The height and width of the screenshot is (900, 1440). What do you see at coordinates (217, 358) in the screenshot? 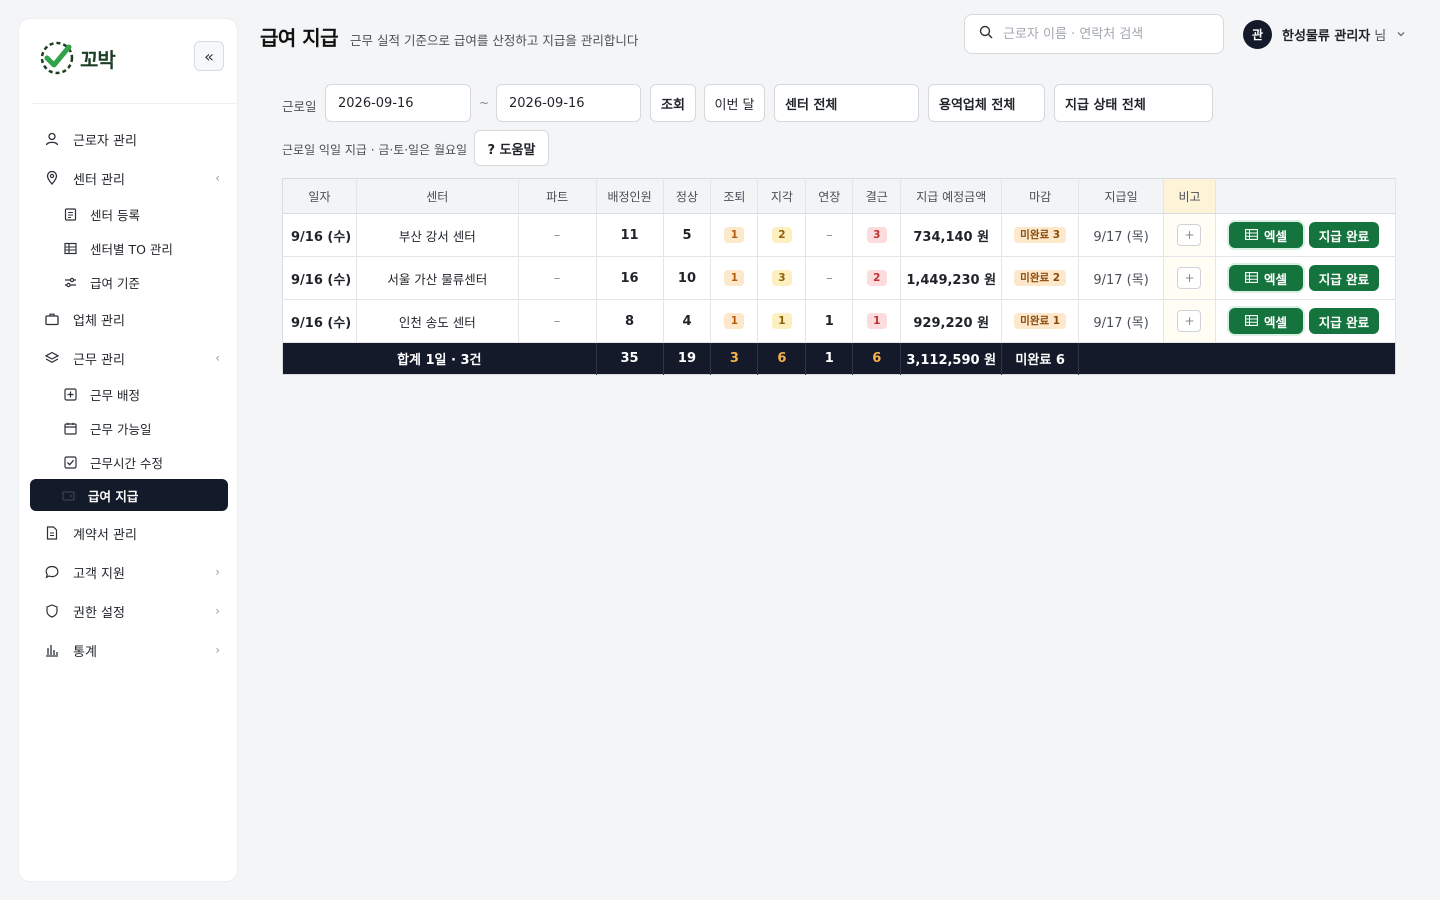
I see `chevron-left-icon: ‹` at bounding box center [217, 358].